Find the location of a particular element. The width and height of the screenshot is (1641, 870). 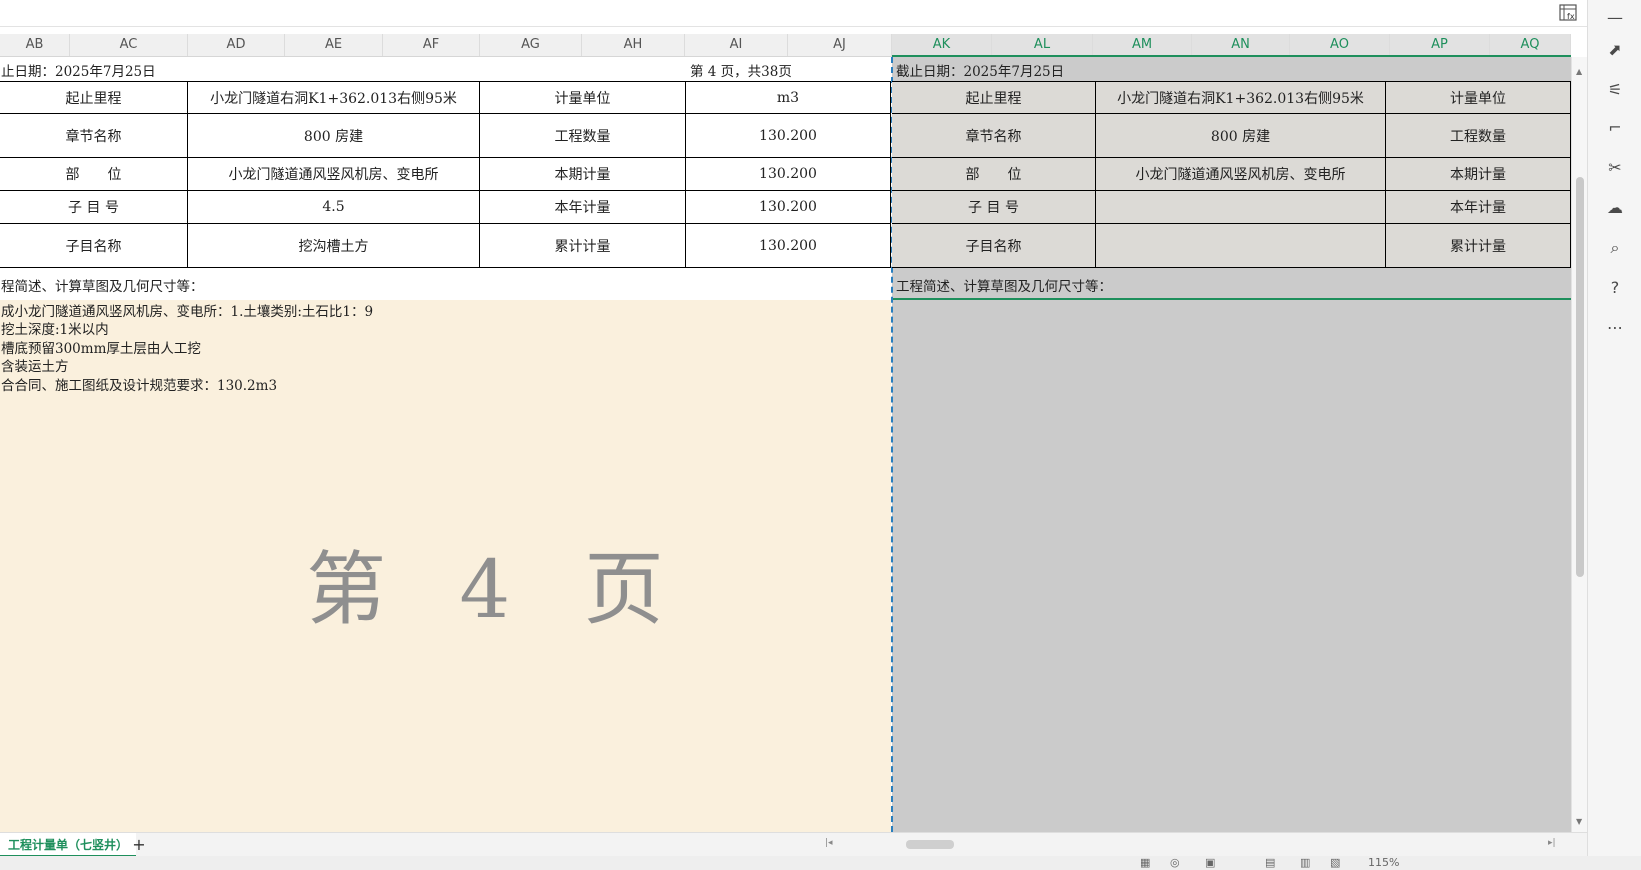

desc-heading-right: 工程简述、计算草图及几何尺寸等： is located at coordinates (1004, 285).